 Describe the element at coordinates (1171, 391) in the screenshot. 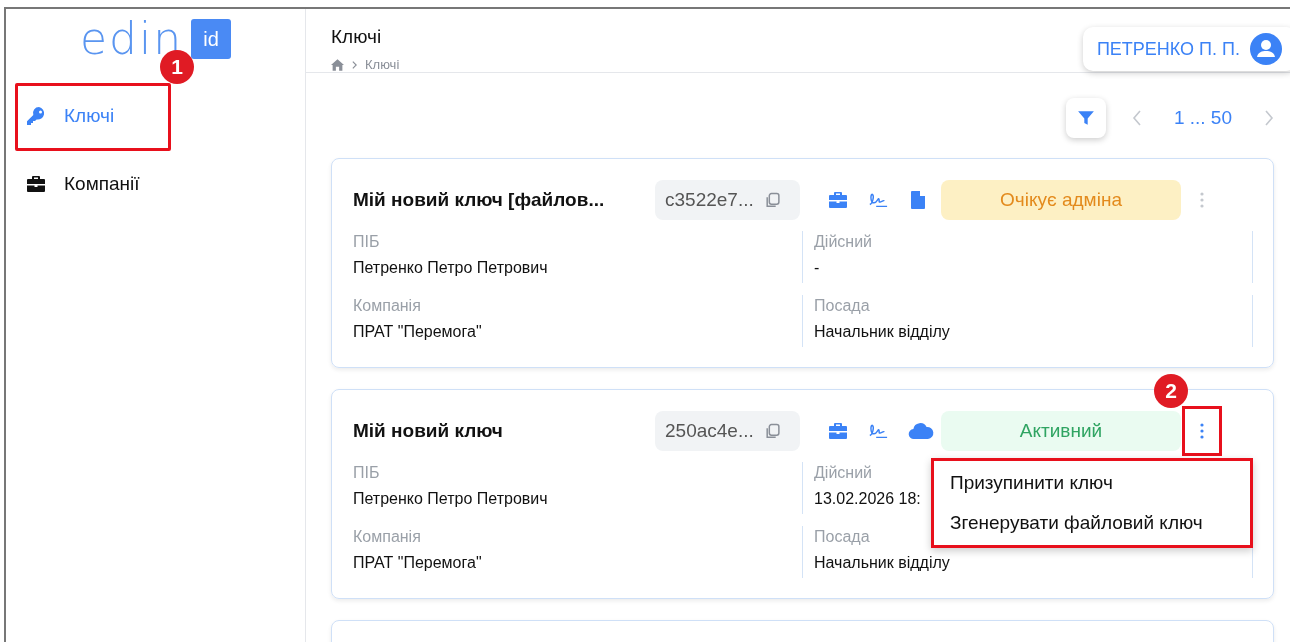

I see `step-marker: 2` at that location.